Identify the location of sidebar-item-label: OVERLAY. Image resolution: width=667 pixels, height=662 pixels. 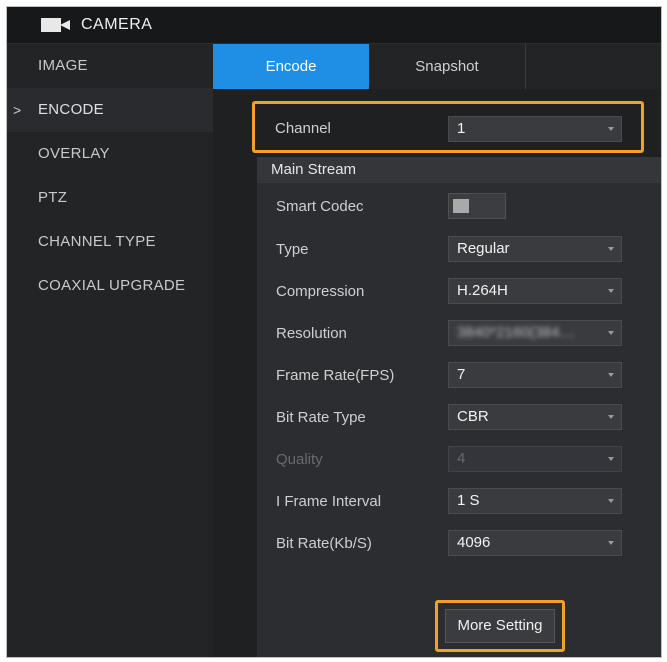
(74, 153).